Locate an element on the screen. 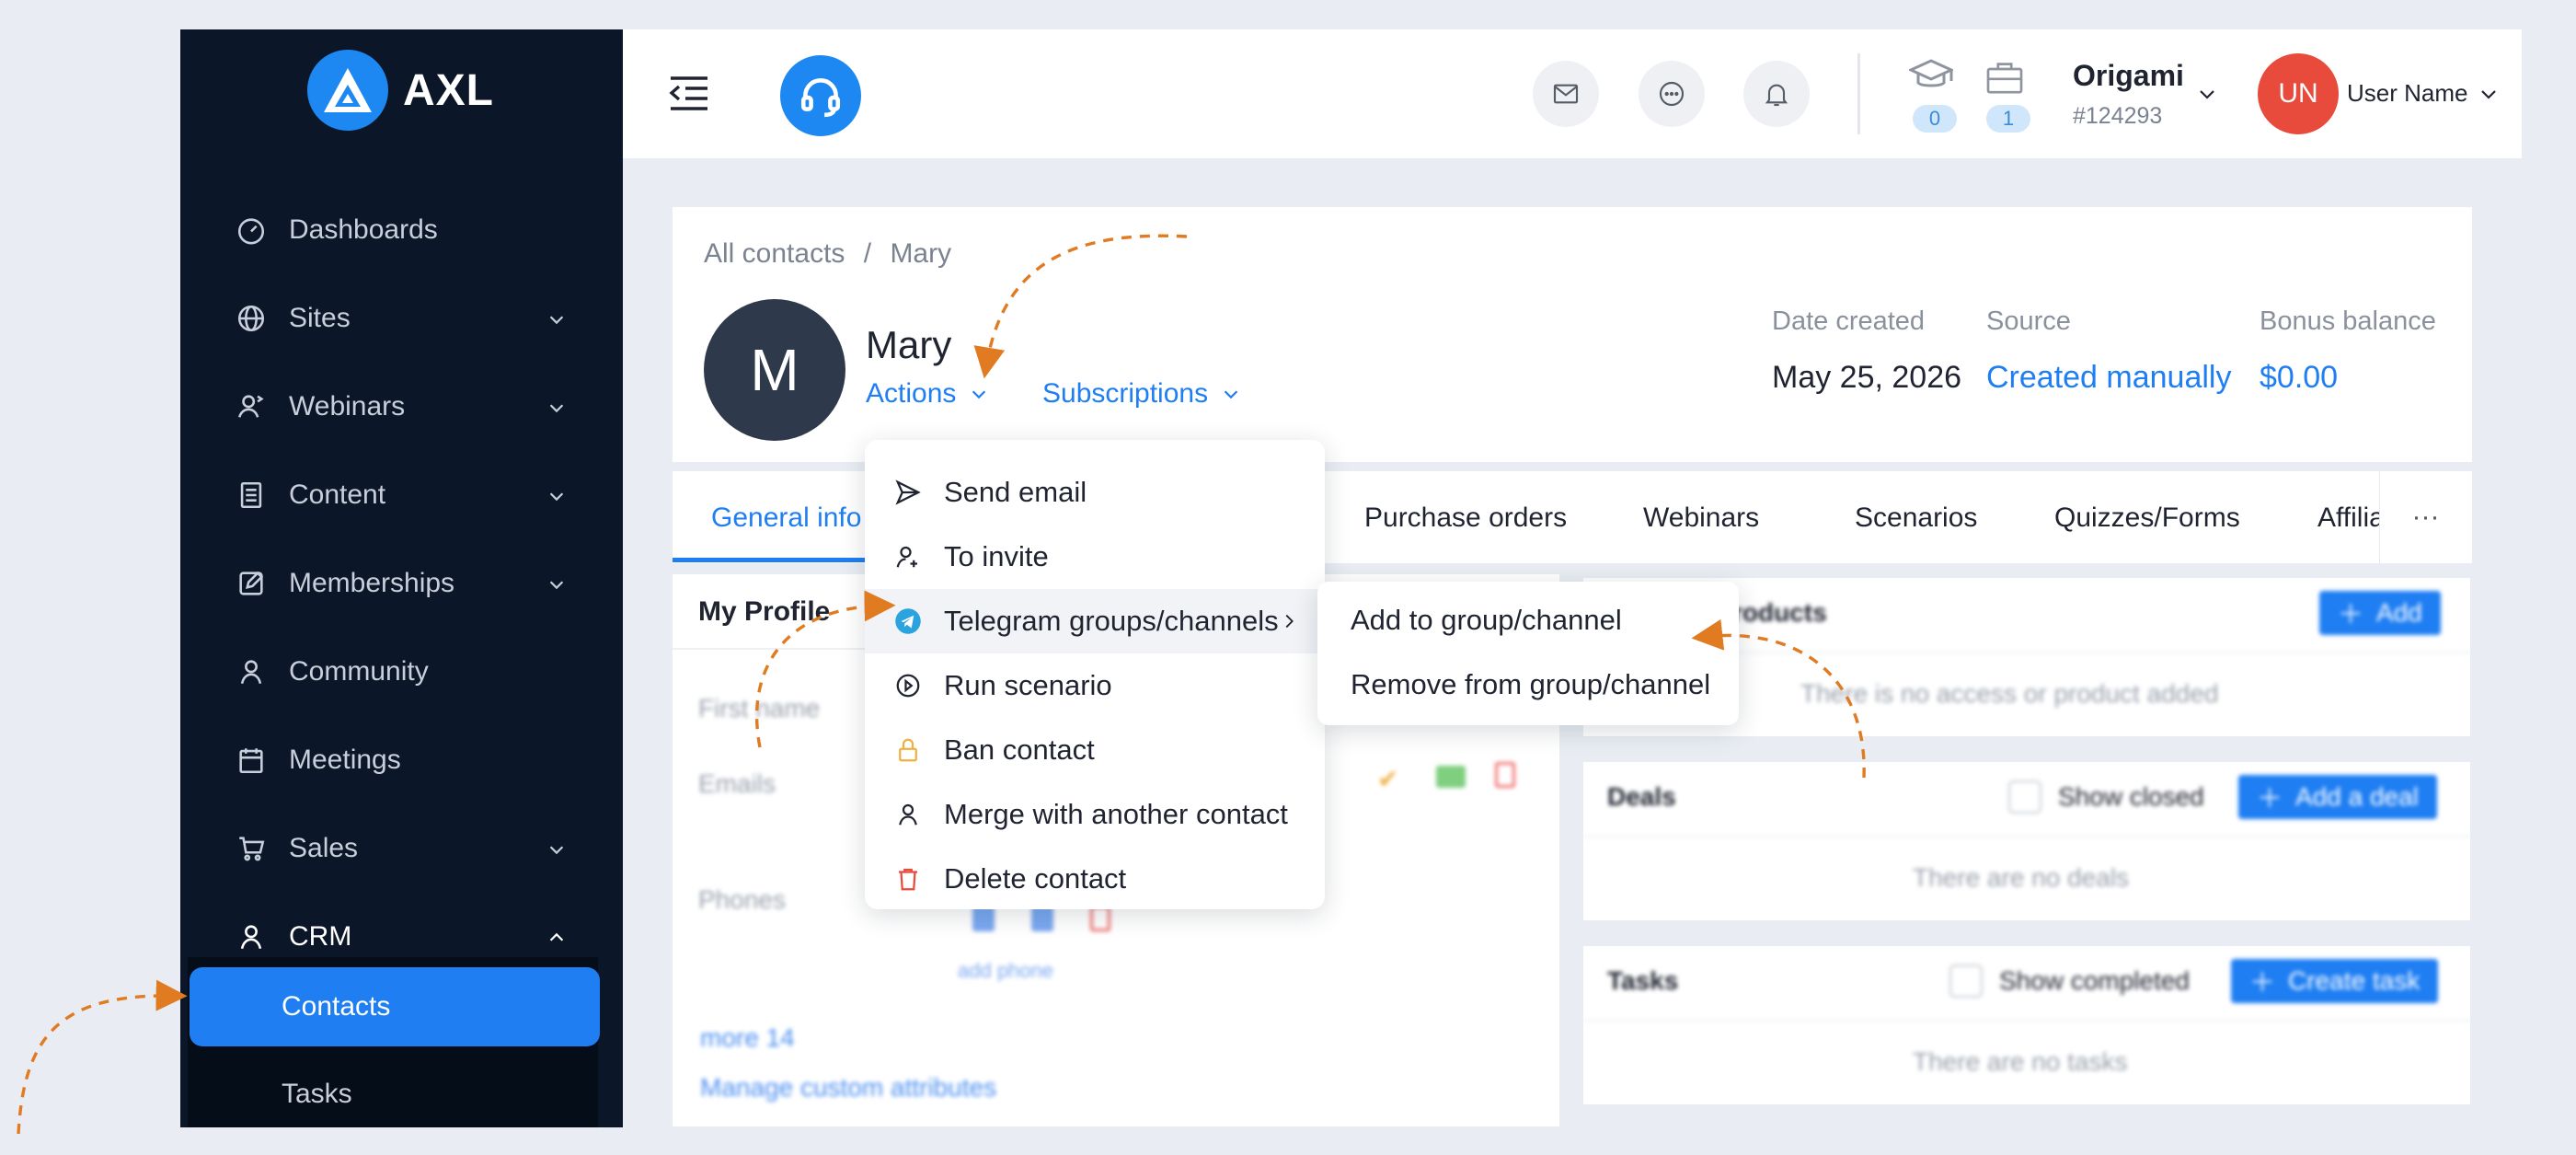 The width and height of the screenshot is (2576, 1155). divider is located at coordinates (2026, 836).